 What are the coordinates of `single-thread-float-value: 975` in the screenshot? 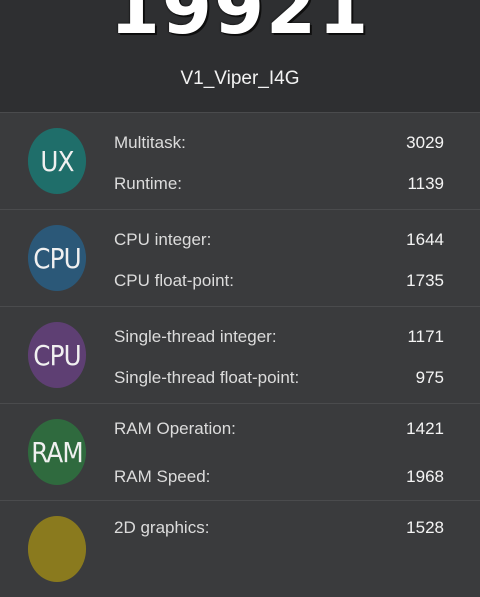 It's located at (429, 377).